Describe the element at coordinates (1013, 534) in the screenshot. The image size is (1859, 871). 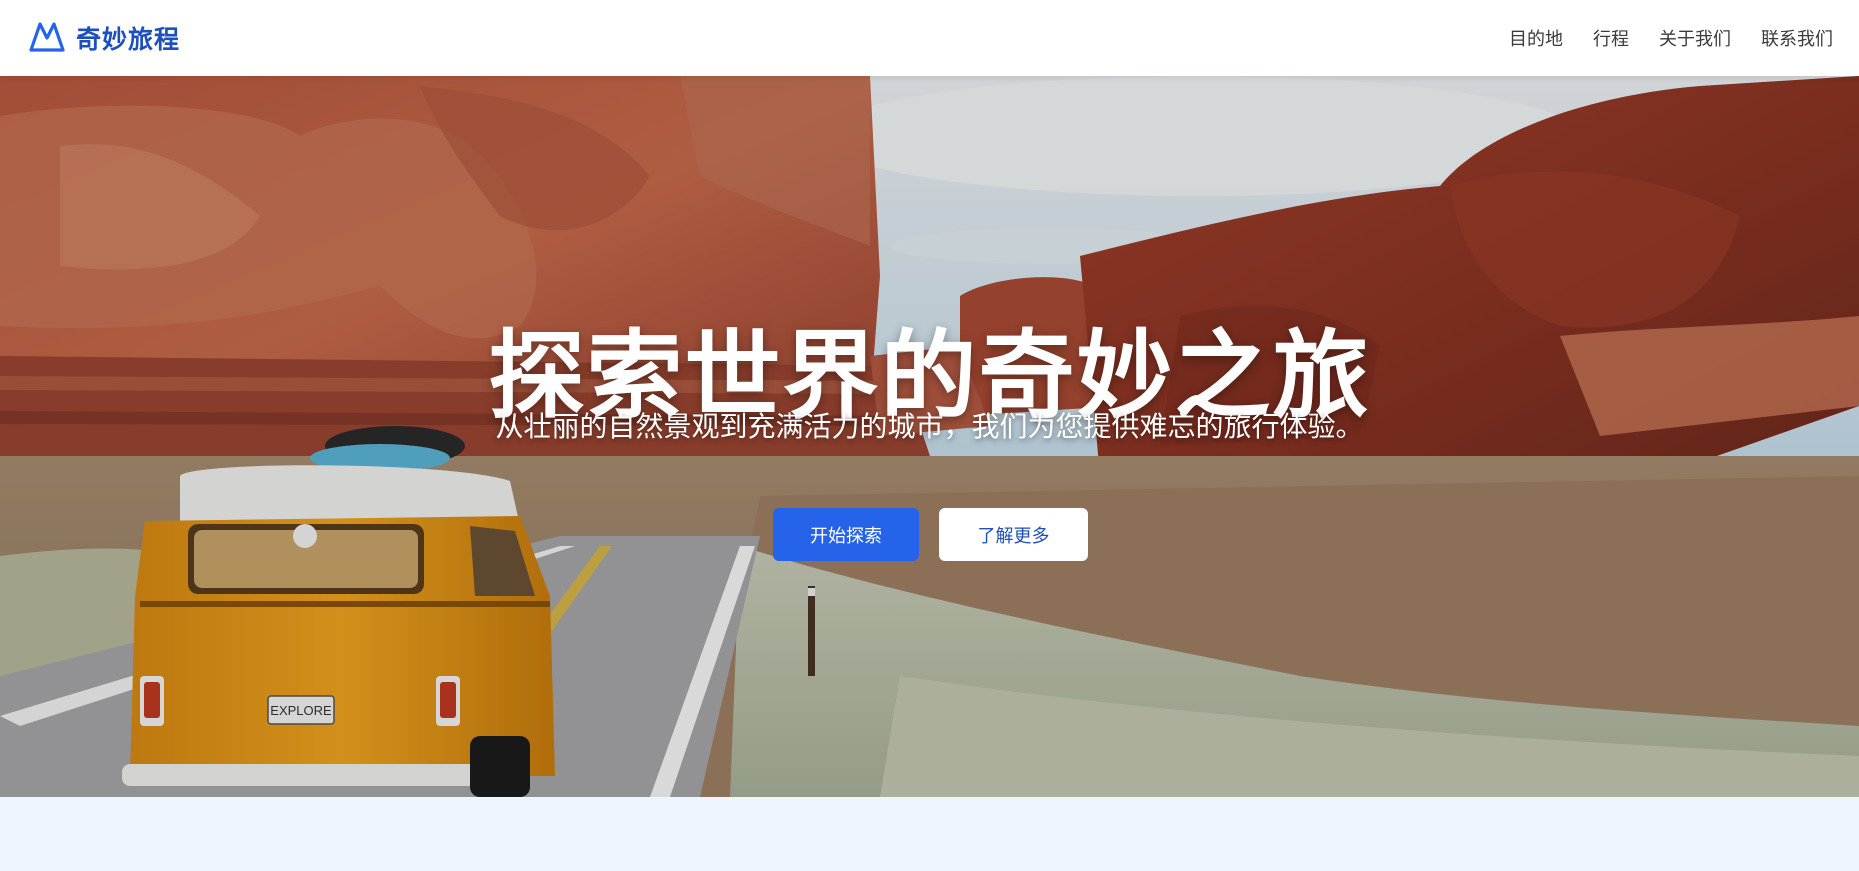
I see `learn-more-button: 了解更多` at that location.